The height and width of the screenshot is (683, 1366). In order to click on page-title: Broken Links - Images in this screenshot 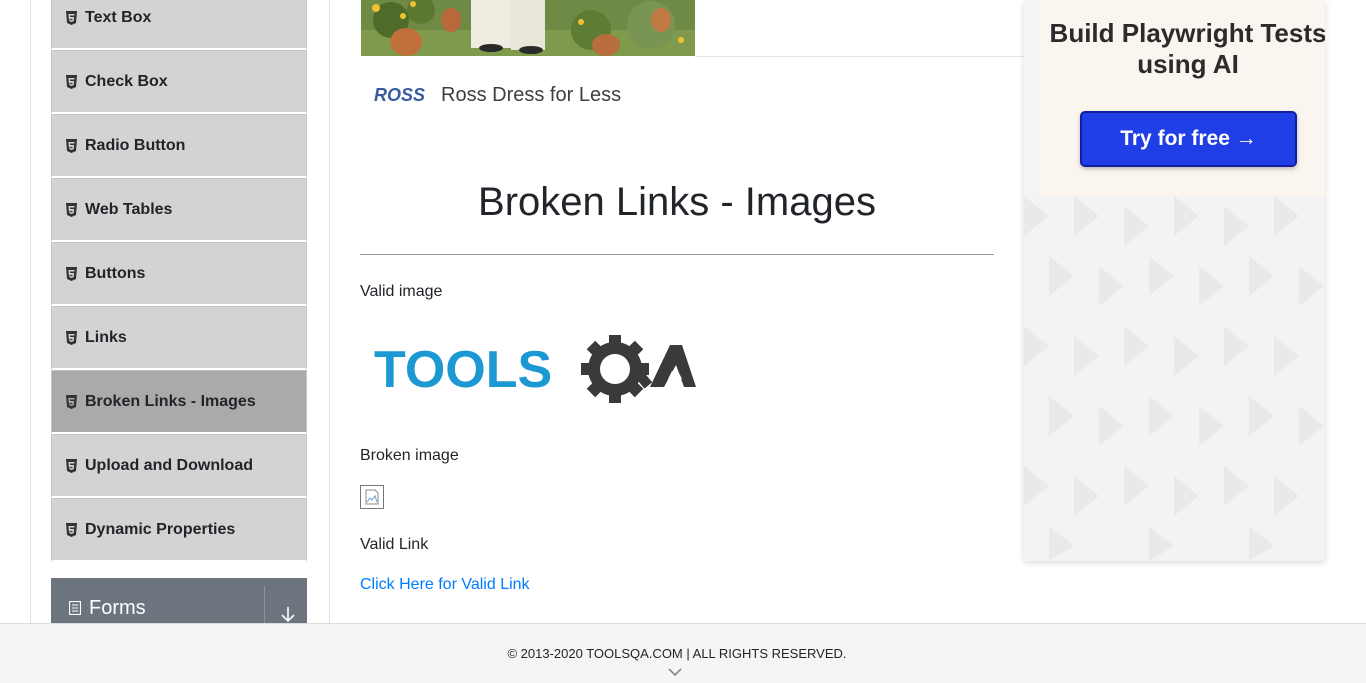, I will do `click(677, 202)`.